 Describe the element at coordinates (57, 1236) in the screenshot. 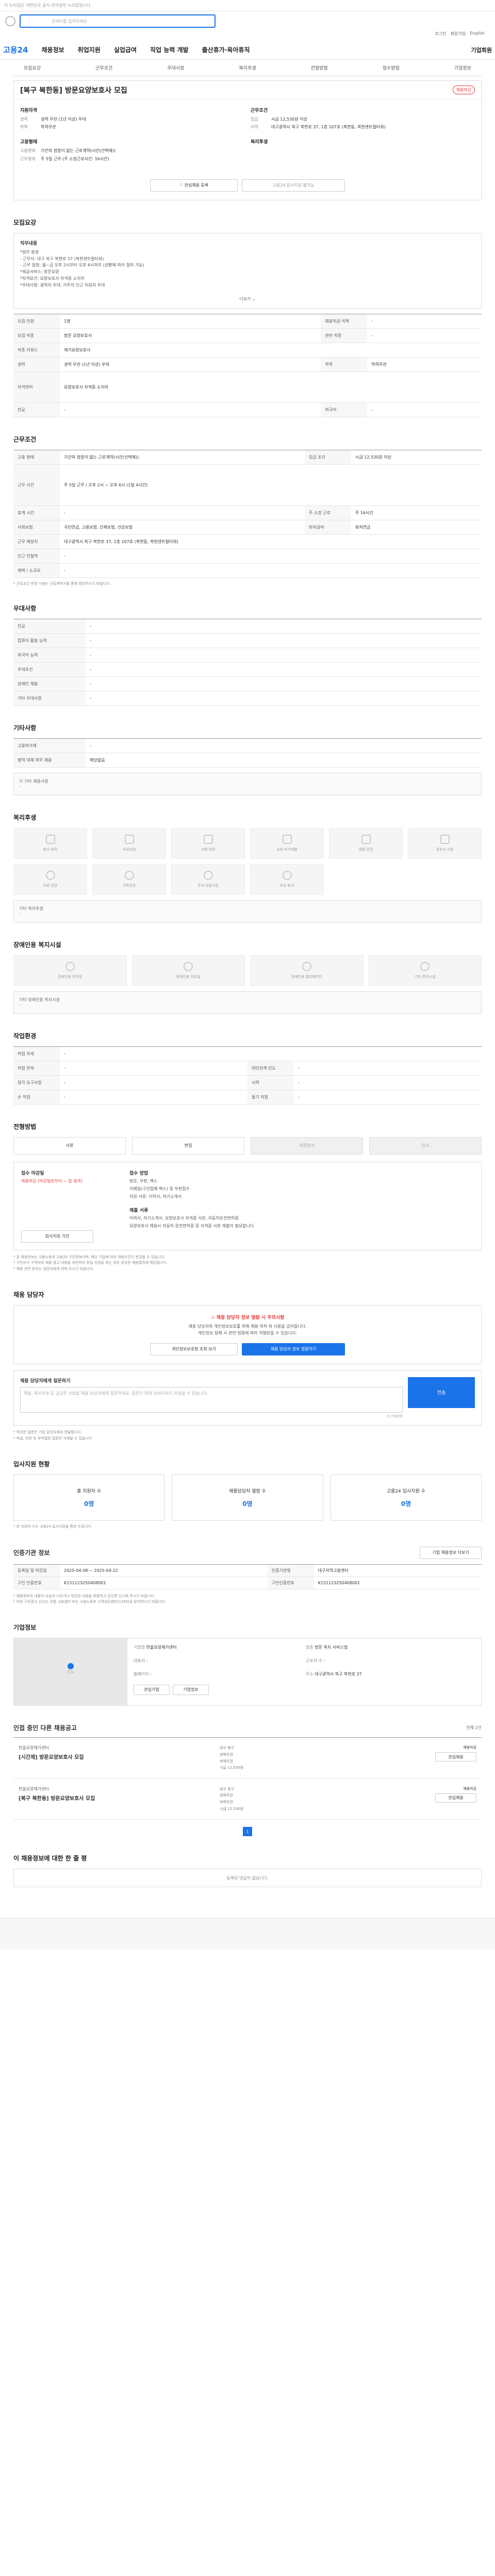

I see `apply-period-button: 입사지원 기간` at that location.